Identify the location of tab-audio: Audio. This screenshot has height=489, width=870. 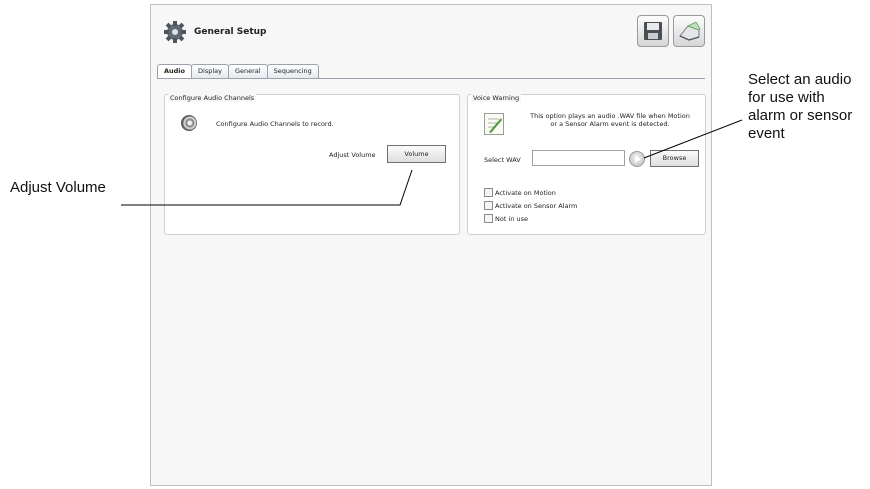
(175, 71).